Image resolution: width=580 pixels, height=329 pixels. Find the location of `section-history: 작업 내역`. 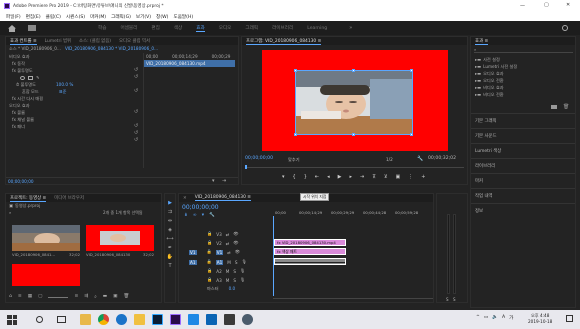

section-history: 작업 내역 is located at coordinates (523, 195).